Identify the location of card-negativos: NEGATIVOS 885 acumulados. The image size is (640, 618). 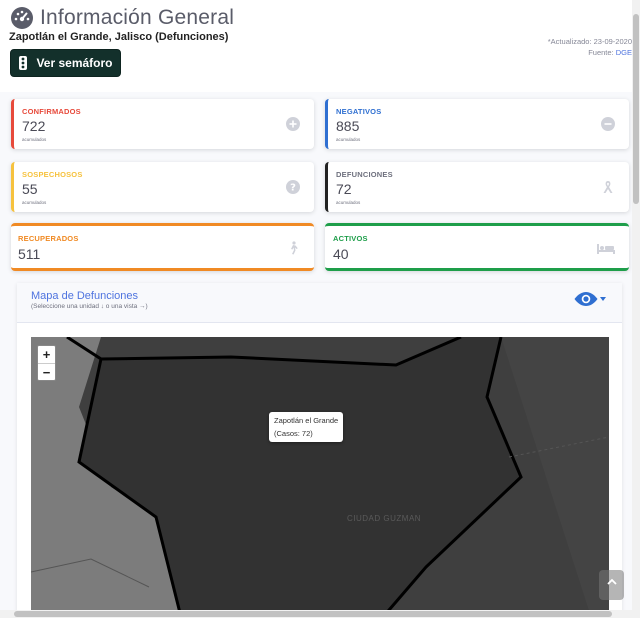
(477, 124).